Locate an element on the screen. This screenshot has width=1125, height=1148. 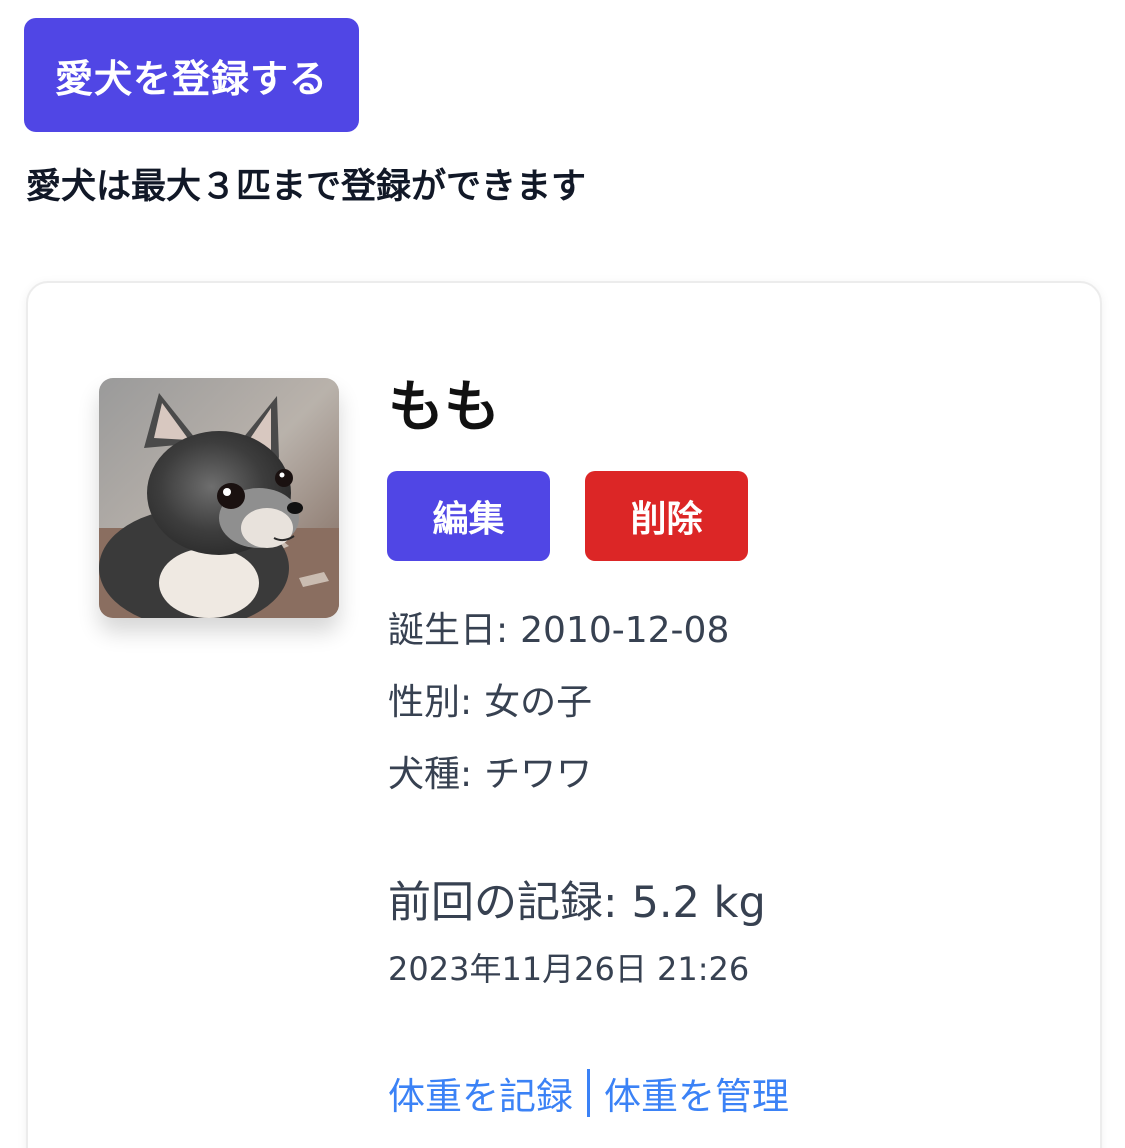
last-record-timestamp: 2023年11月26日 21:26 is located at coordinates (569, 969).